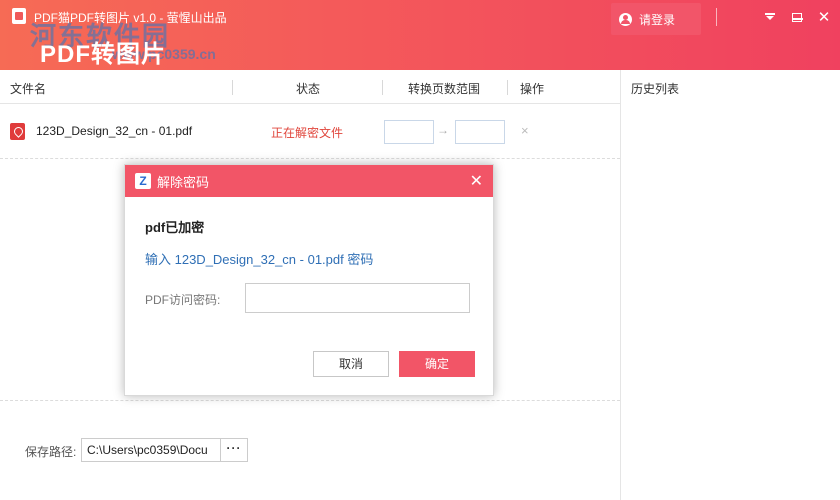 The image size is (840, 500). What do you see at coordinates (476, 181) in the screenshot?
I see `dialog-close-button: ✕` at bounding box center [476, 181].